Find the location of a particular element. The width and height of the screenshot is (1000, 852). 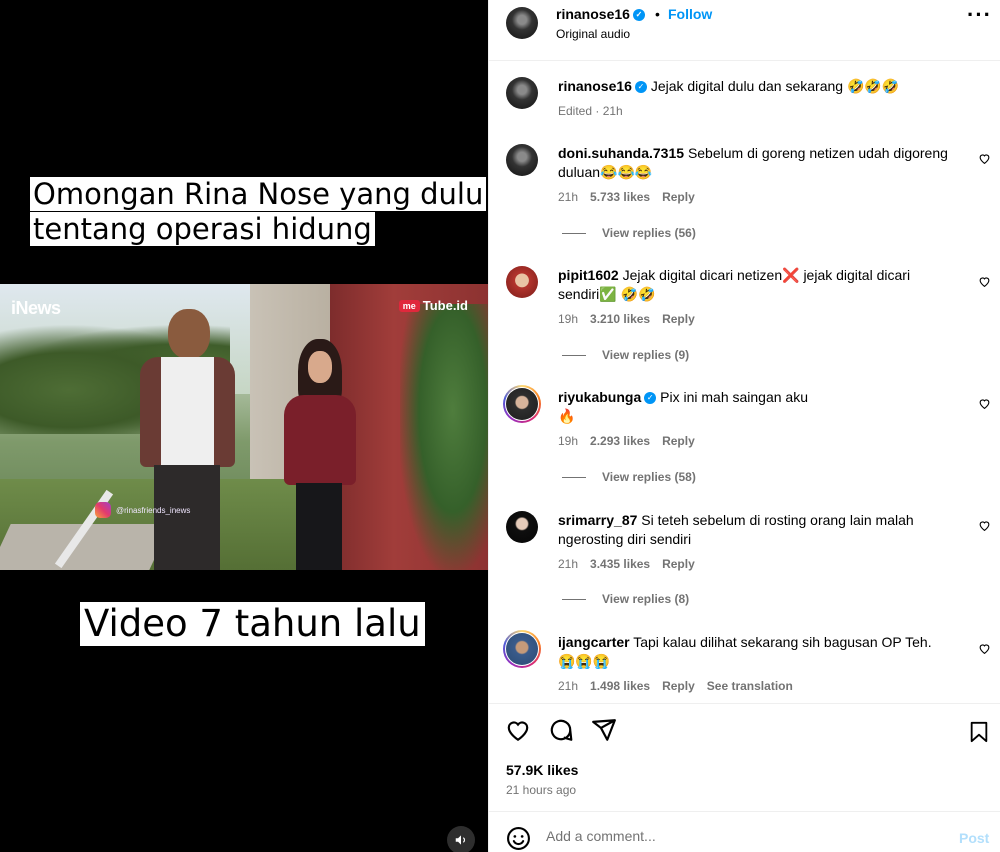

like-count: 57.9K likes is located at coordinates (542, 770).